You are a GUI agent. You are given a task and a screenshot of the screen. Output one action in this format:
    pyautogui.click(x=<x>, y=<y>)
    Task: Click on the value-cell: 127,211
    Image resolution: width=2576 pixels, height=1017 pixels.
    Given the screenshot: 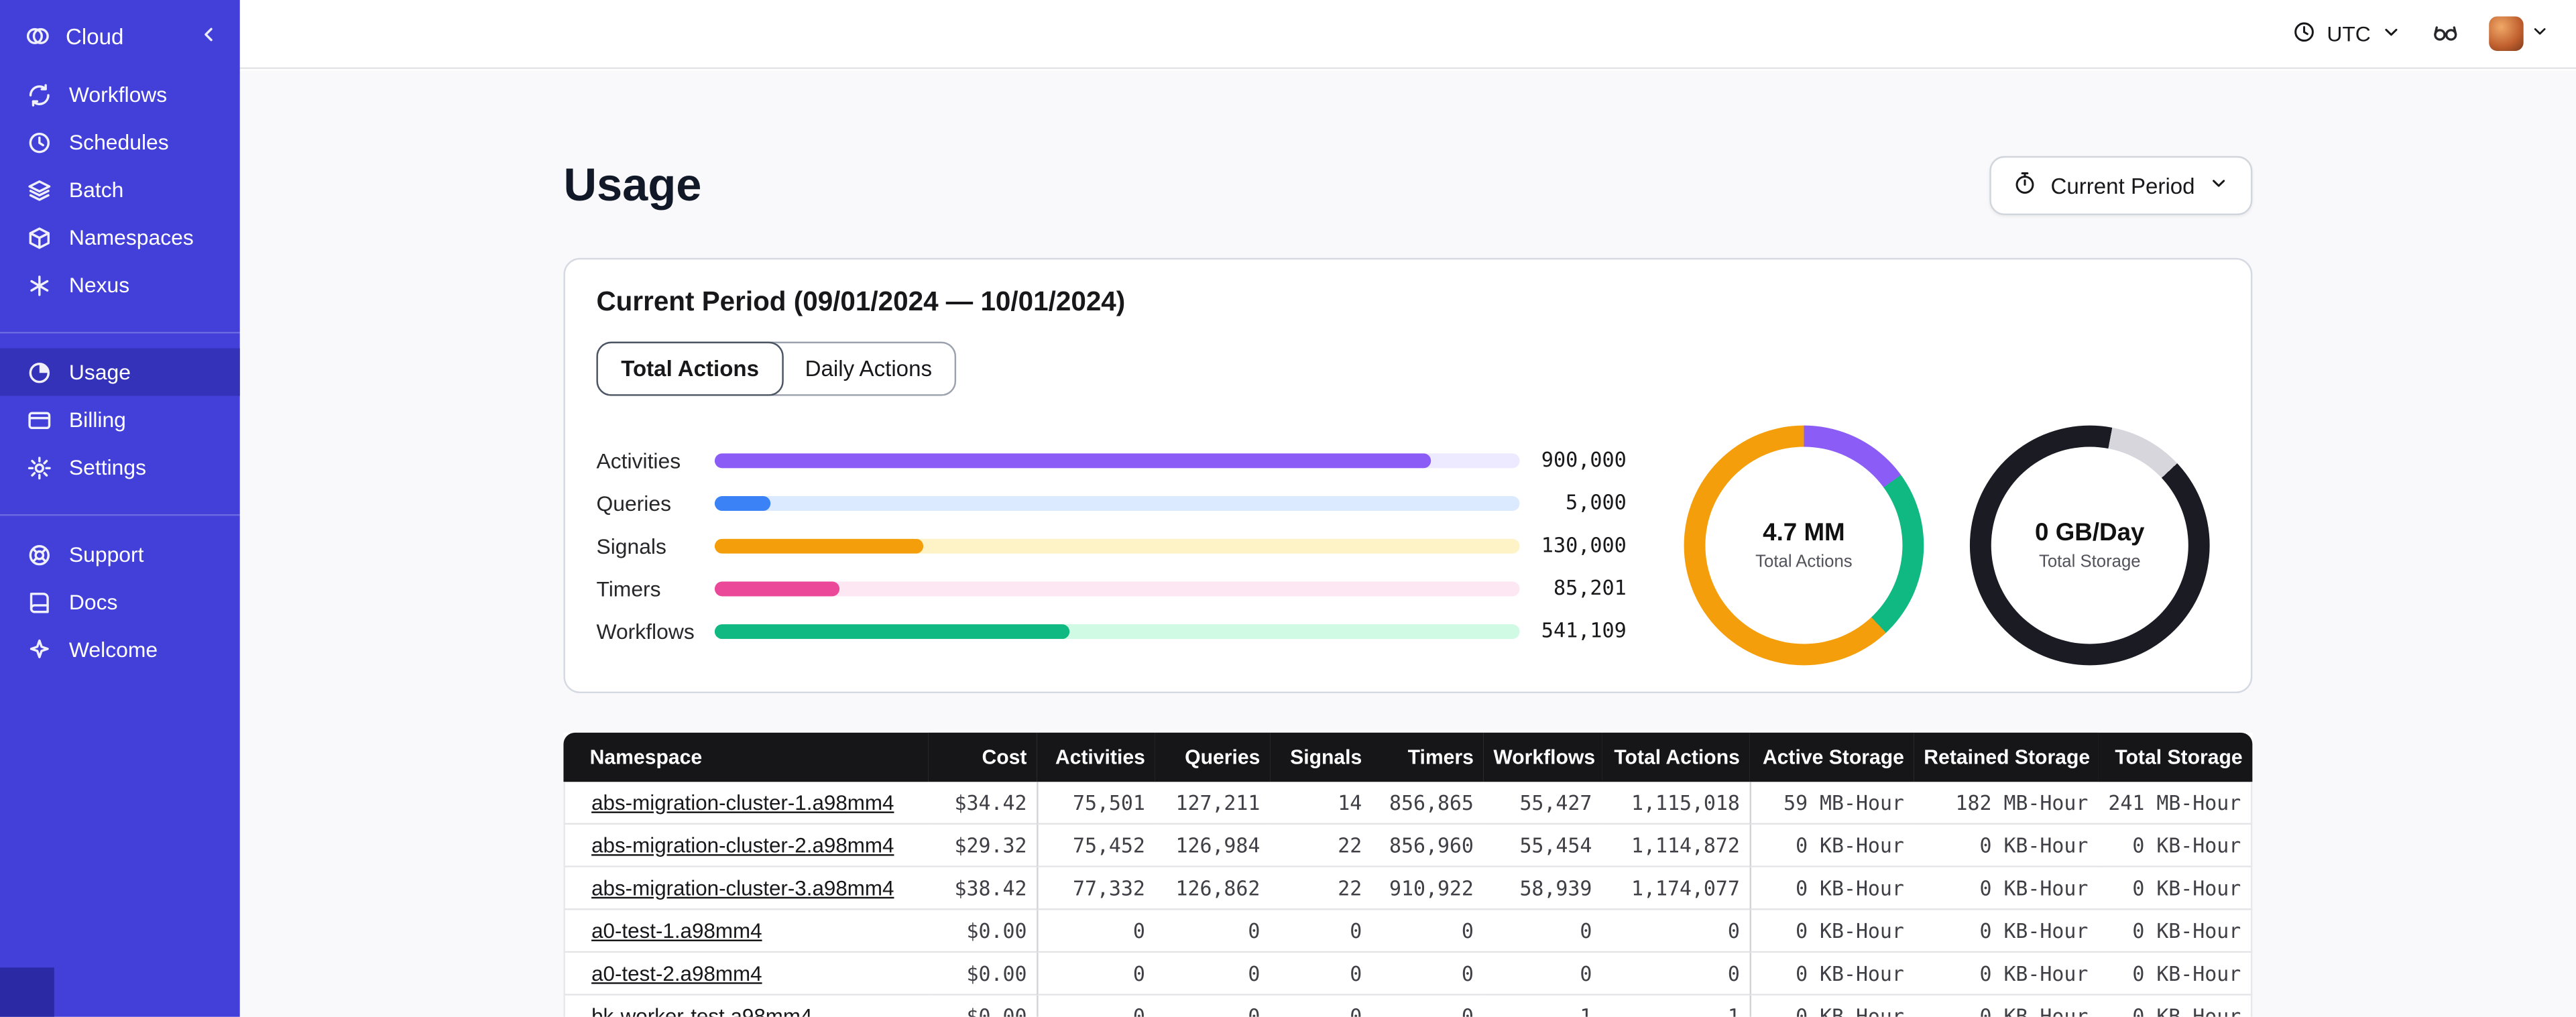 What is the action you would take?
    pyautogui.click(x=1213, y=803)
    